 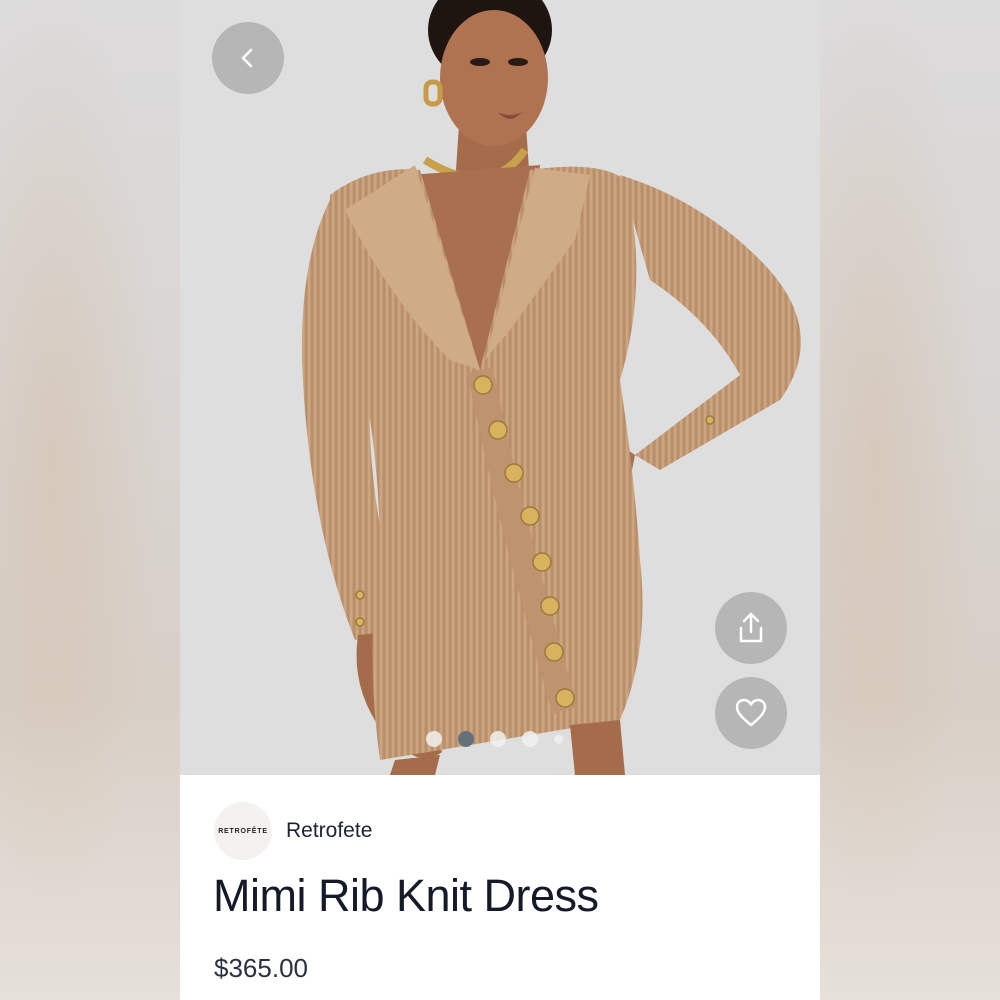 I want to click on share-icon, so click(x=751, y=627).